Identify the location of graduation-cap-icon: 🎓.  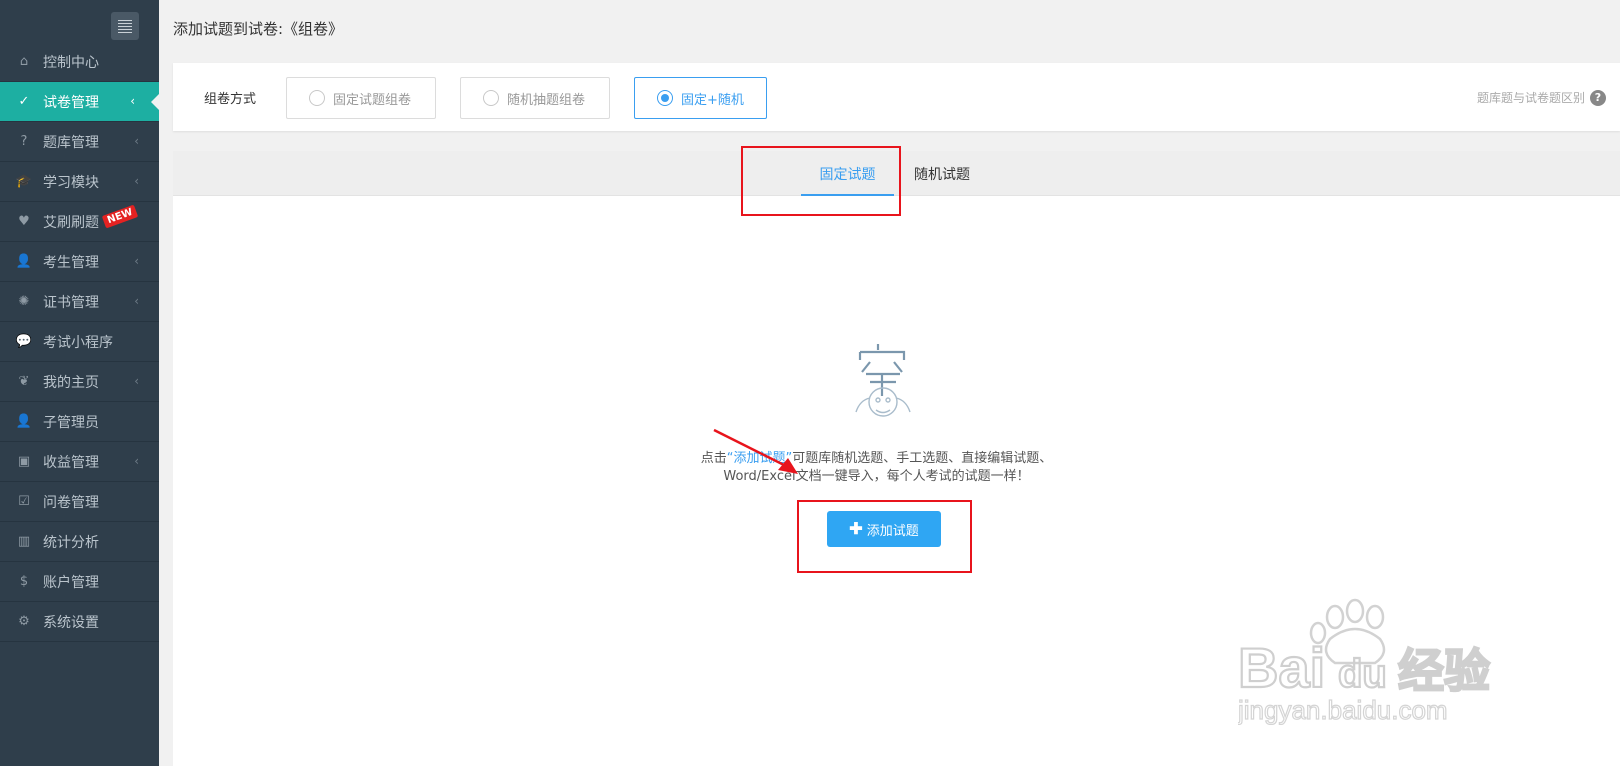
(24, 181).